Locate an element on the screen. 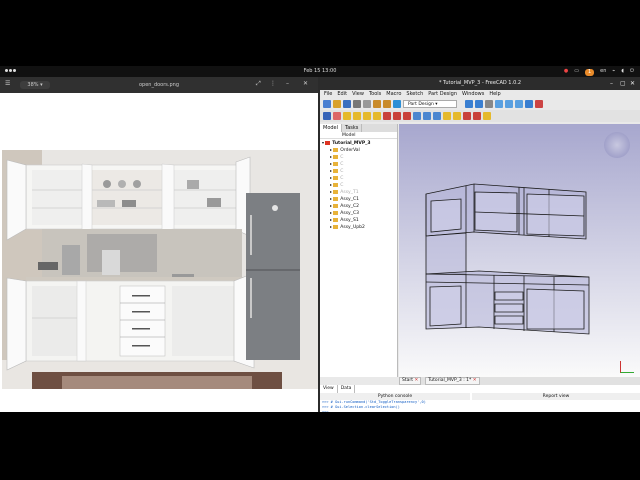 This screenshot has width=640, height=480. maximize-icon: ▢ is located at coordinates (623, 83).